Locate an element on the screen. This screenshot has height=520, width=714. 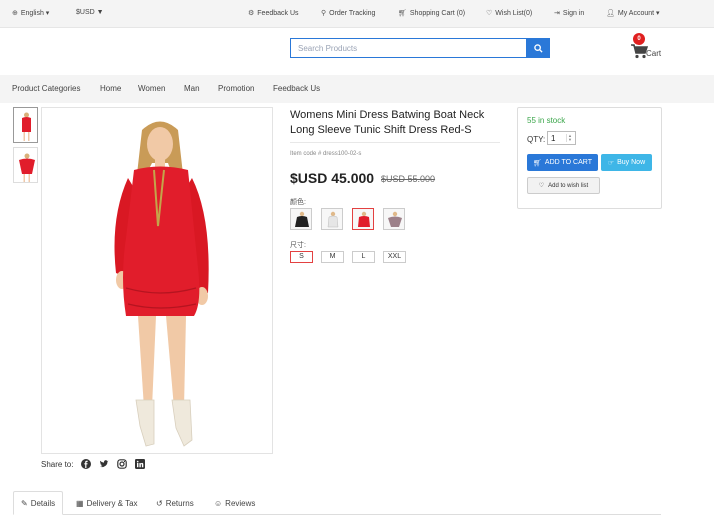
search-bar is located at coordinates (420, 48).